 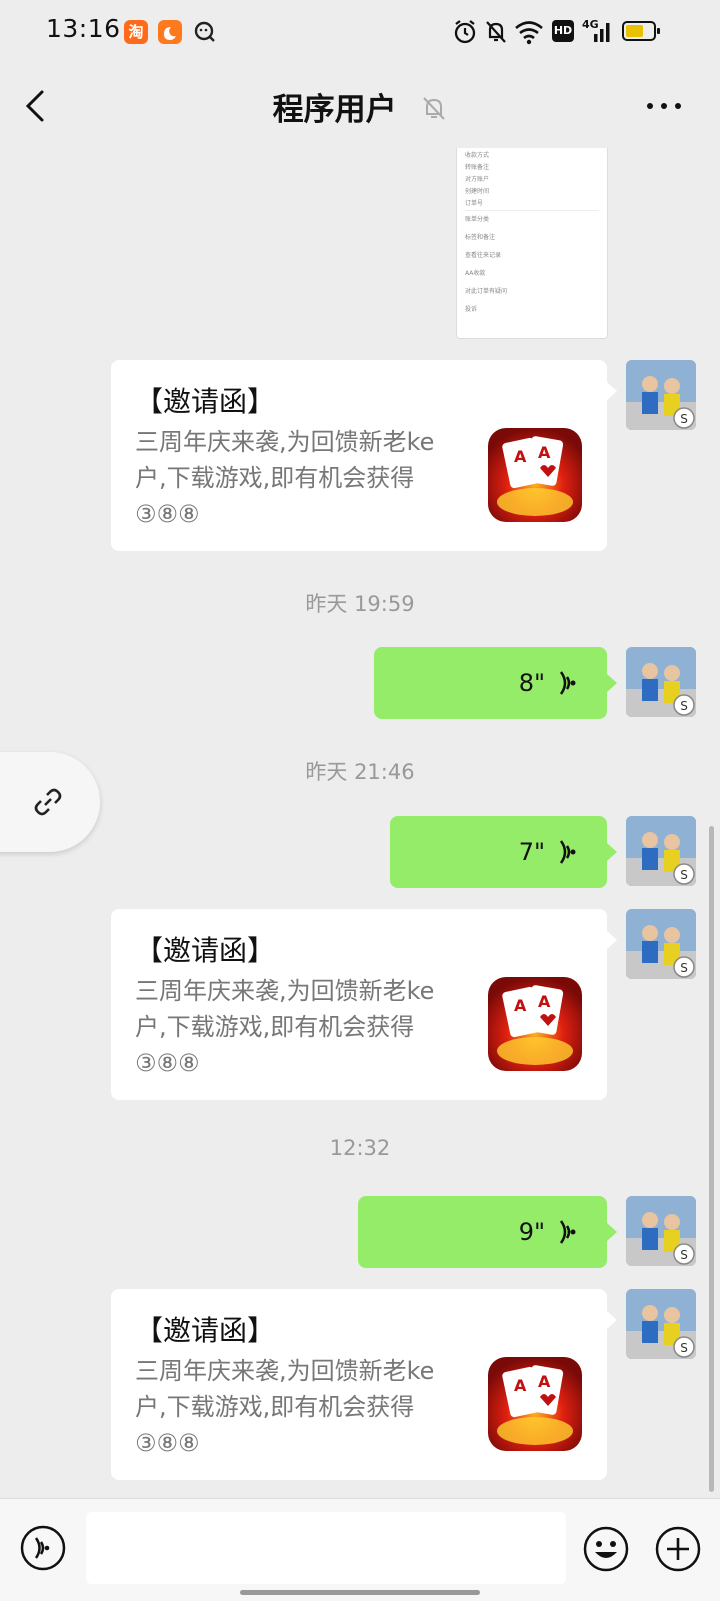 What do you see at coordinates (532, 204) in the screenshot?
I see `preview-row: 订单号` at bounding box center [532, 204].